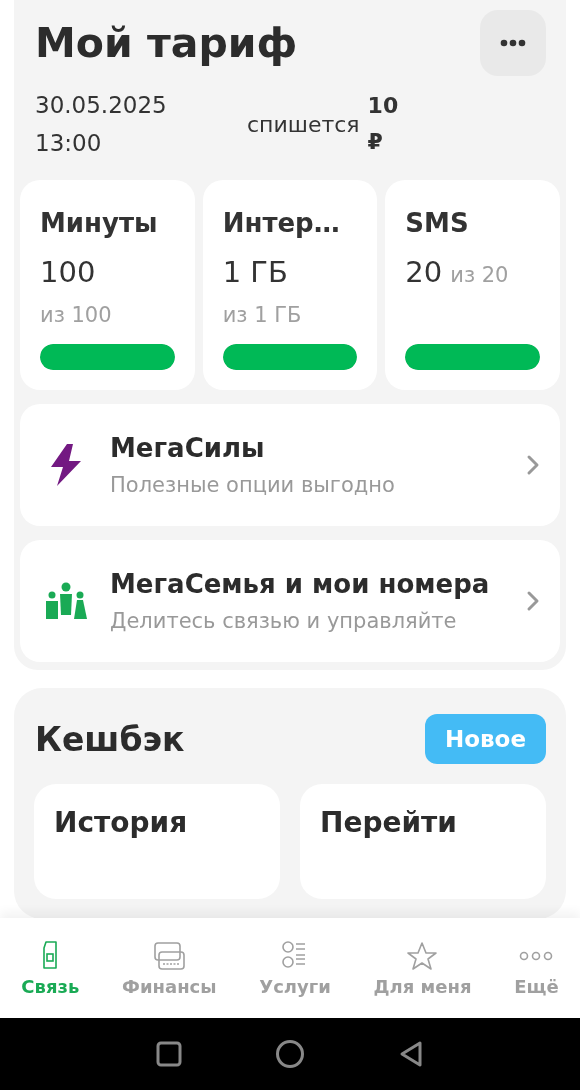 This screenshot has height=1090, width=580. I want to click on option-title: МегаСемья и мои номера, so click(300, 584).